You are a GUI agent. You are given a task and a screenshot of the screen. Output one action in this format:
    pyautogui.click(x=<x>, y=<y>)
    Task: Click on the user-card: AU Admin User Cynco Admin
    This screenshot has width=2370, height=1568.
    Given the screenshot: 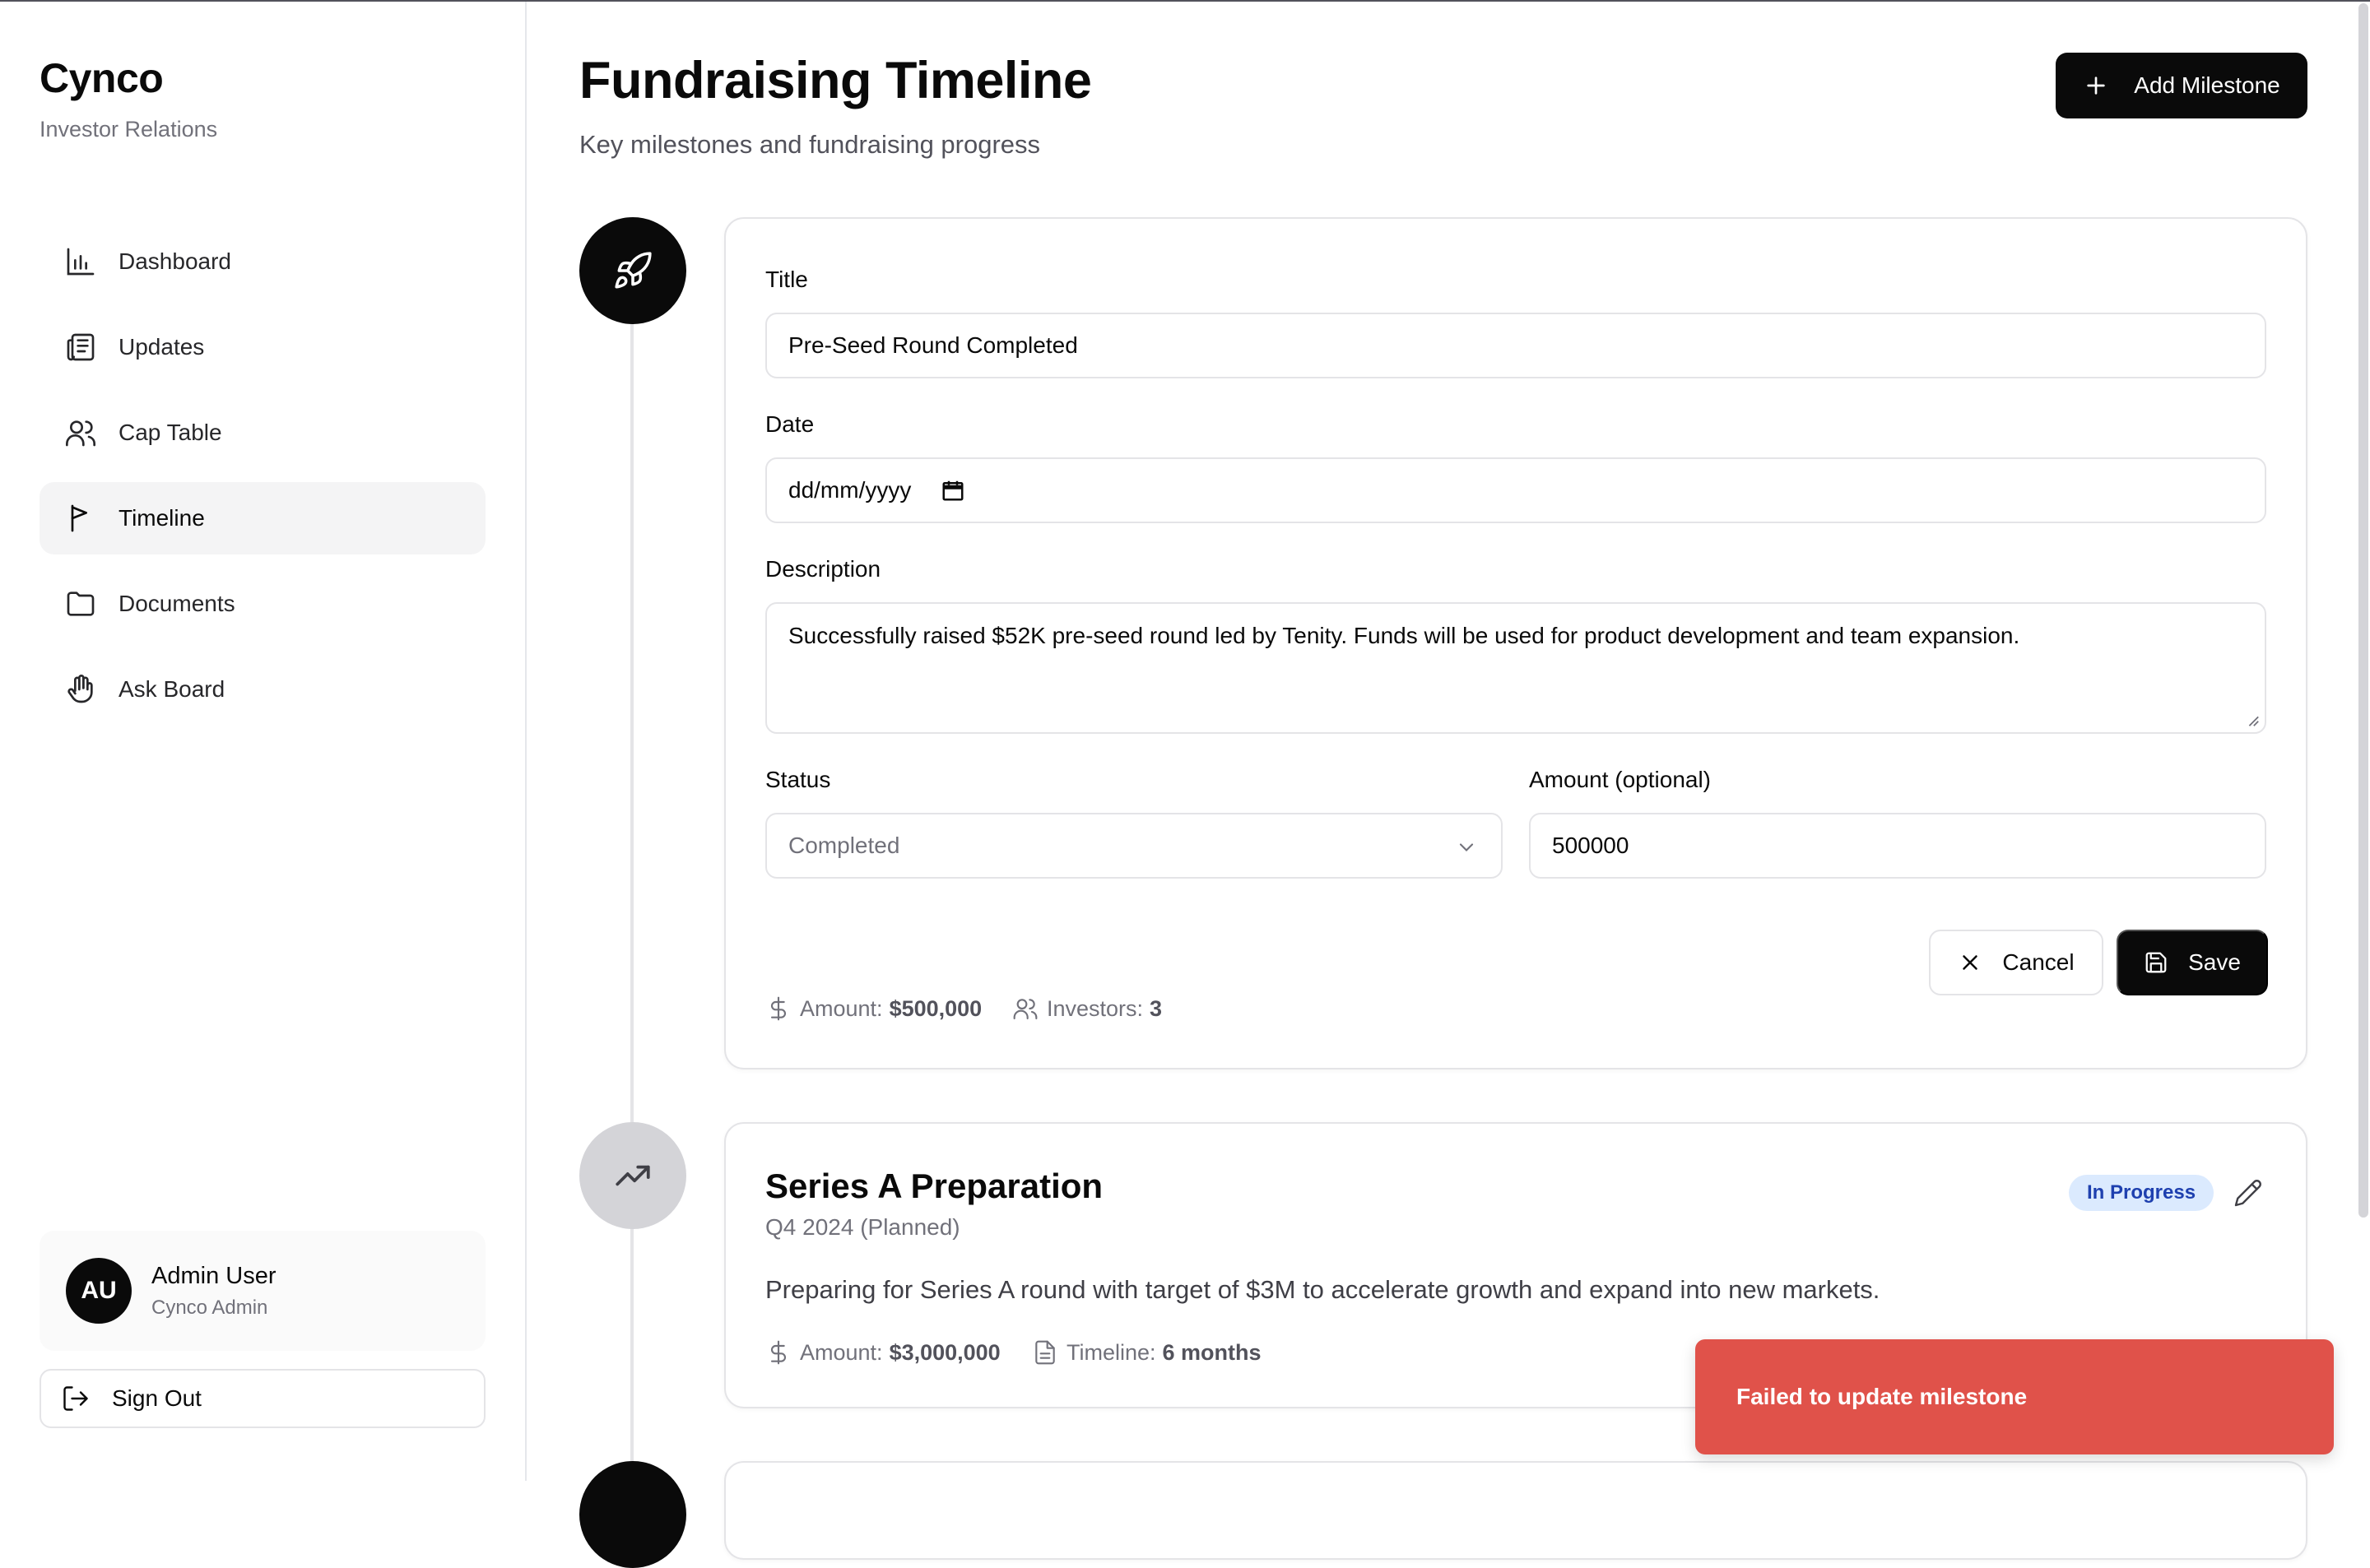 What is the action you would take?
    pyautogui.click(x=263, y=1291)
    